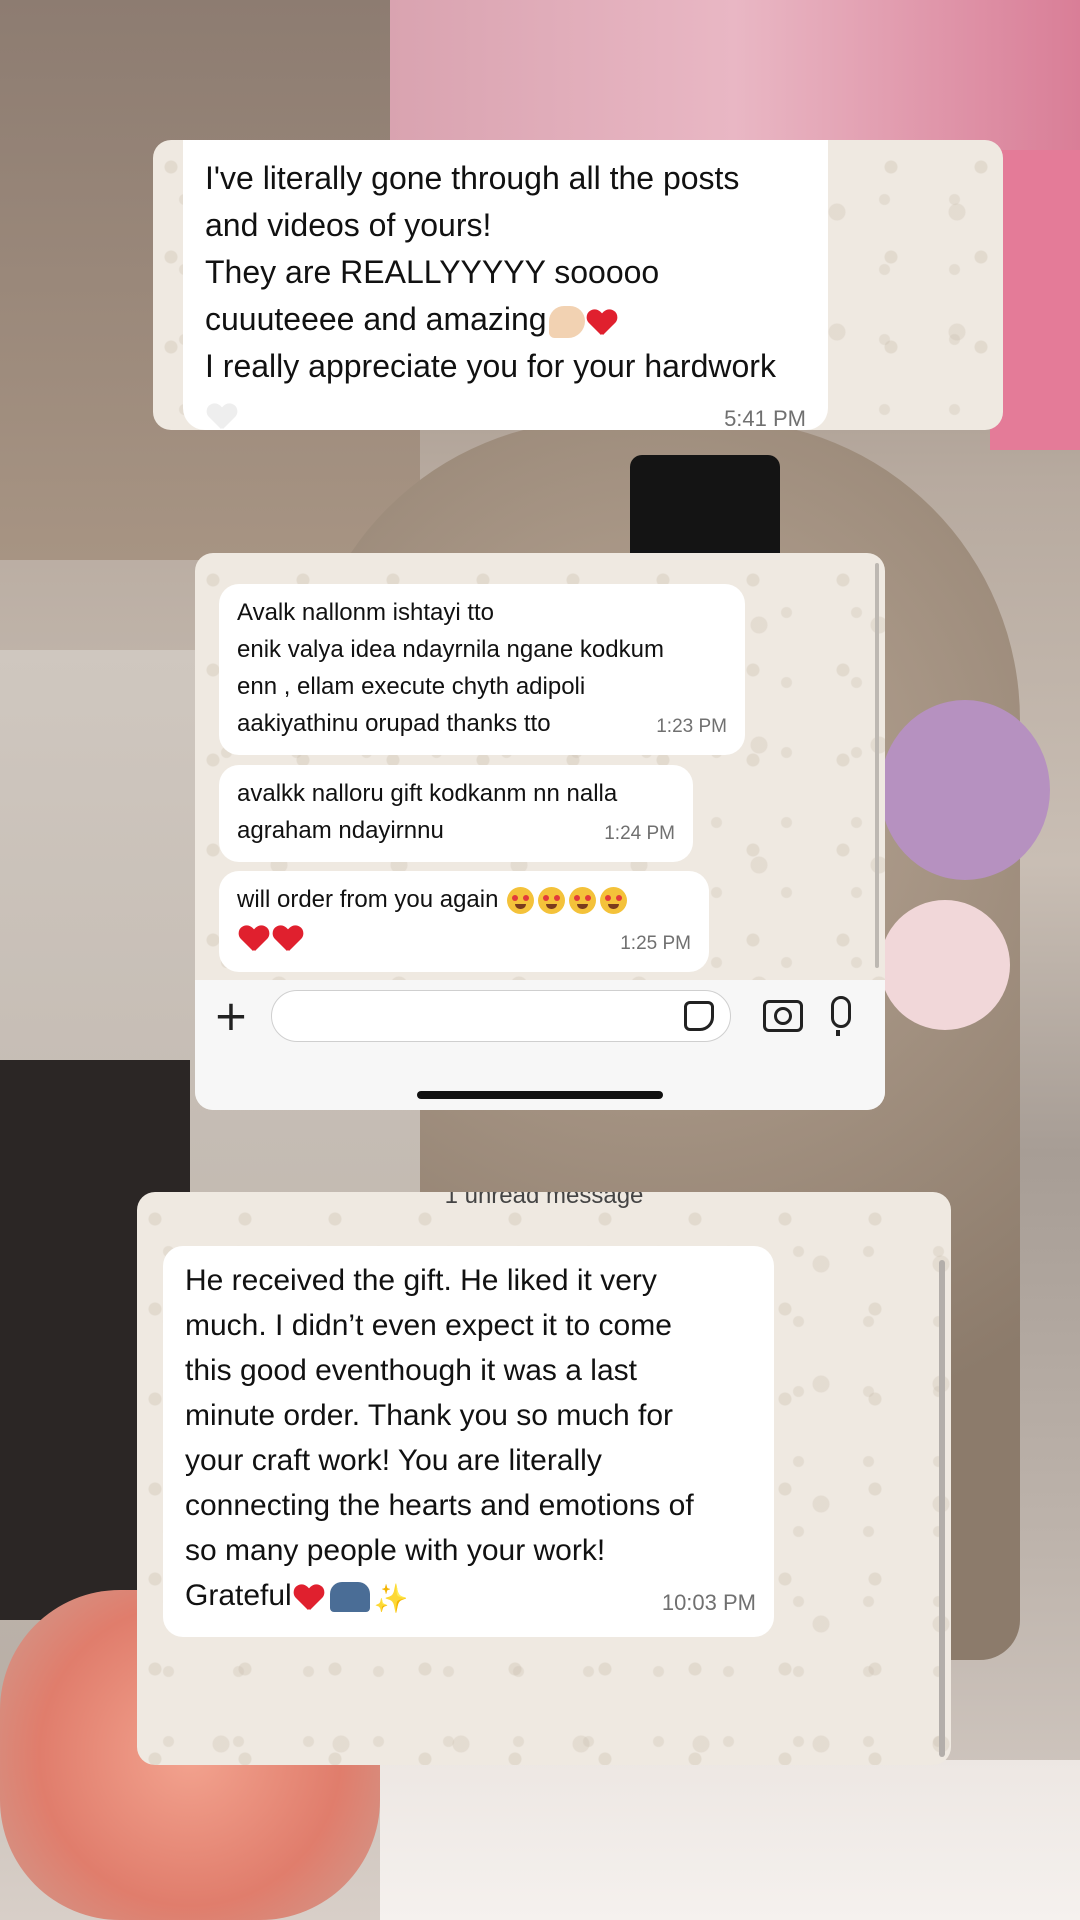 The width and height of the screenshot is (1080, 1920). Describe the element at coordinates (429, 1415) in the screenshot. I see `message-line: minute order. Thank you so much for` at that location.